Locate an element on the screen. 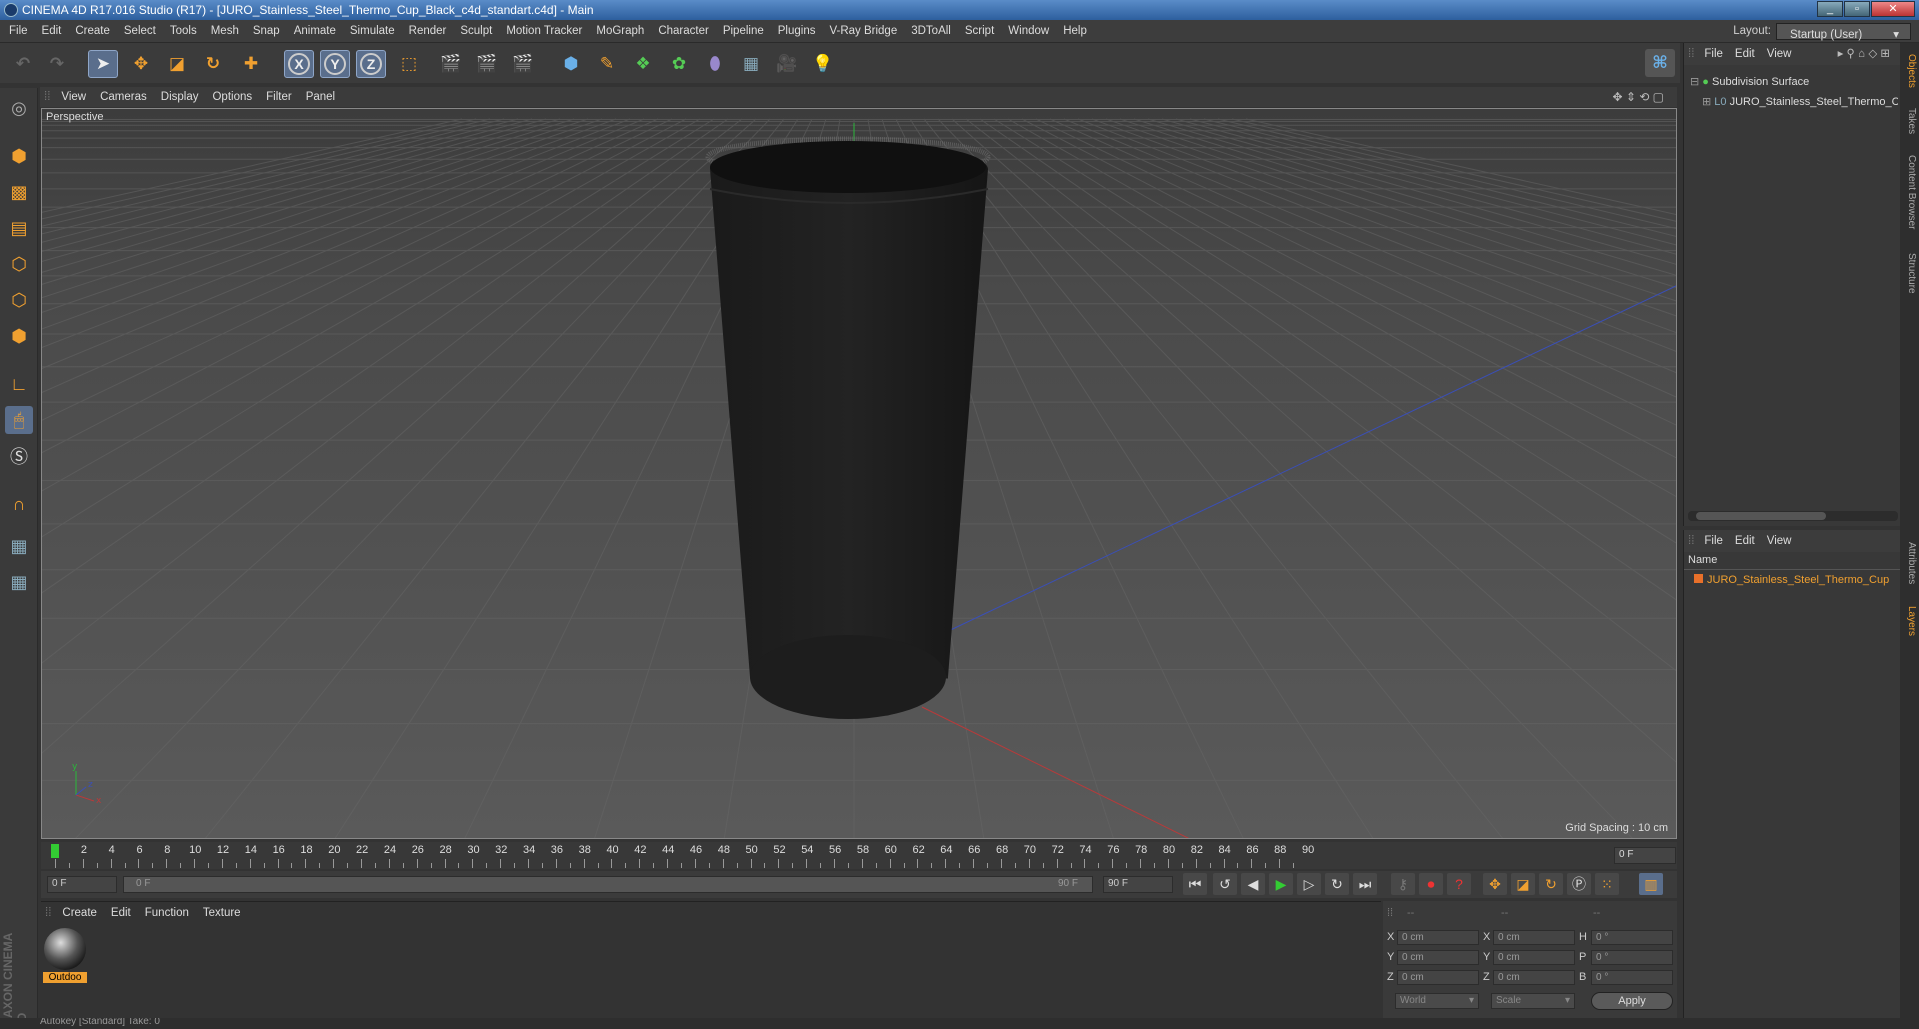 Image resolution: width=1919 pixels, height=1029 pixels. menu-plugins: Plugins is located at coordinates (797, 31).